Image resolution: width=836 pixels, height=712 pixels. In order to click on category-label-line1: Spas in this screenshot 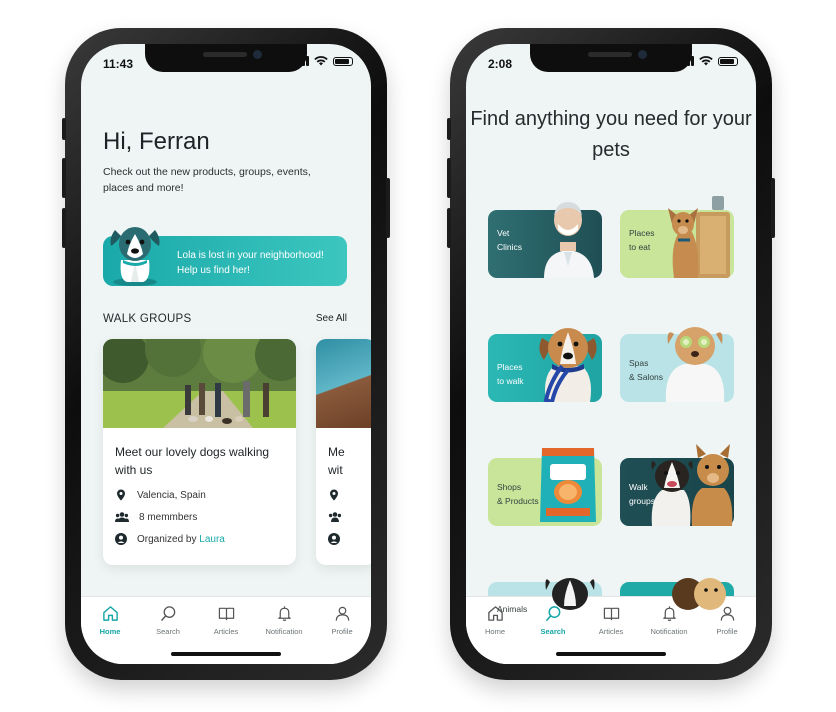, I will do `click(639, 363)`.